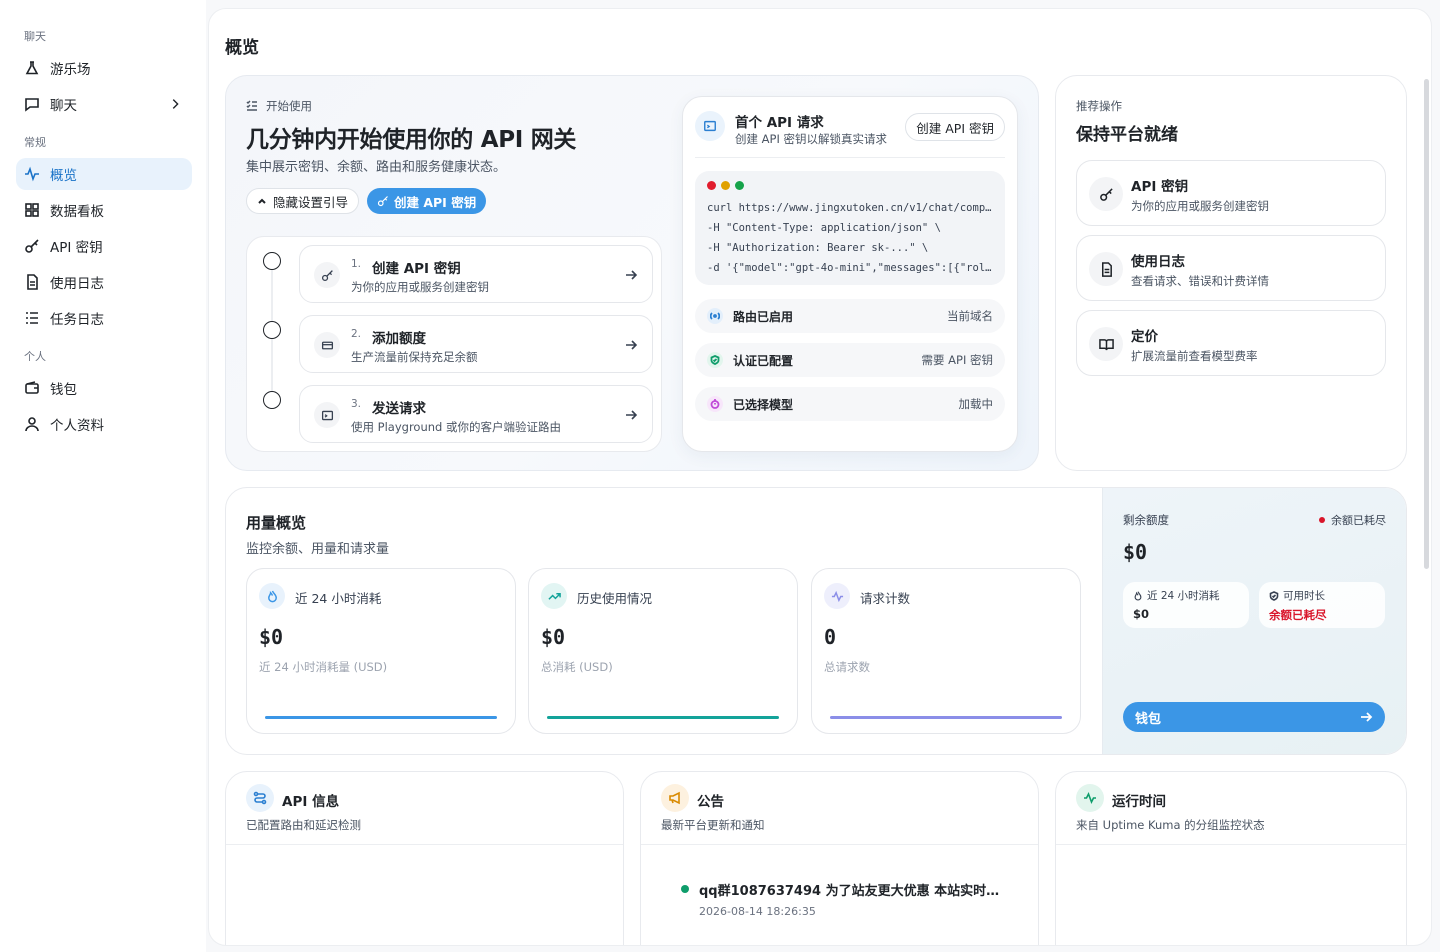 This screenshot has width=1440, height=952. What do you see at coordinates (272, 261) in the screenshot?
I see `step-1-checkbox` at bounding box center [272, 261].